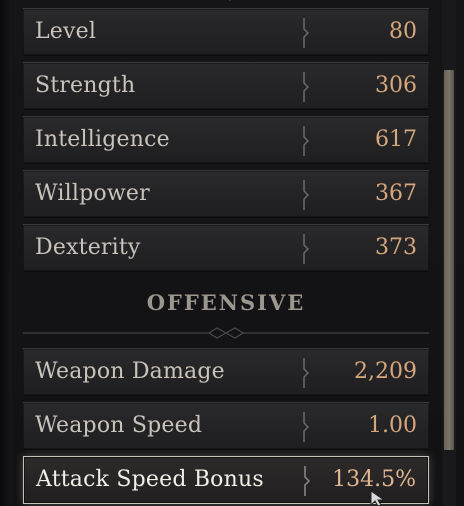 This screenshot has height=506, width=464. Describe the element at coordinates (396, 139) in the screenshot. I see `stat-value: 617` at that location.